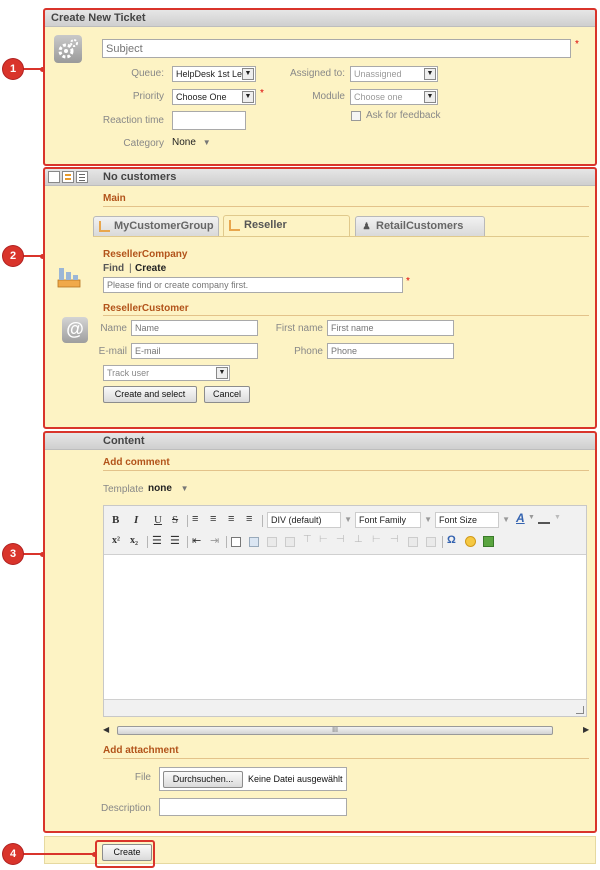 The width and height of the screenshot is (600, 870). What do you see at coordinates (13, 854) in the screenshot?
I see `callout-badge: 4` at bounding box center [13, 854].